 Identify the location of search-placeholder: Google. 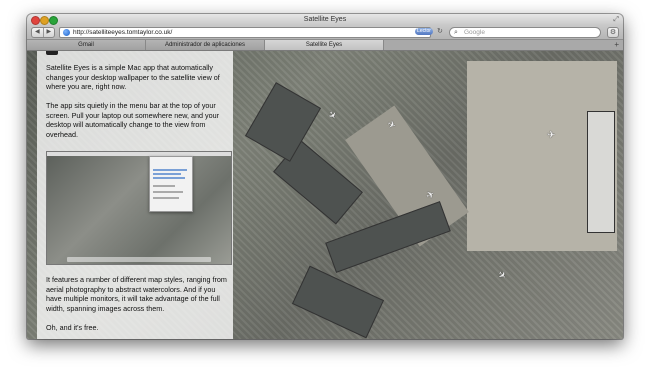
(474, 32).